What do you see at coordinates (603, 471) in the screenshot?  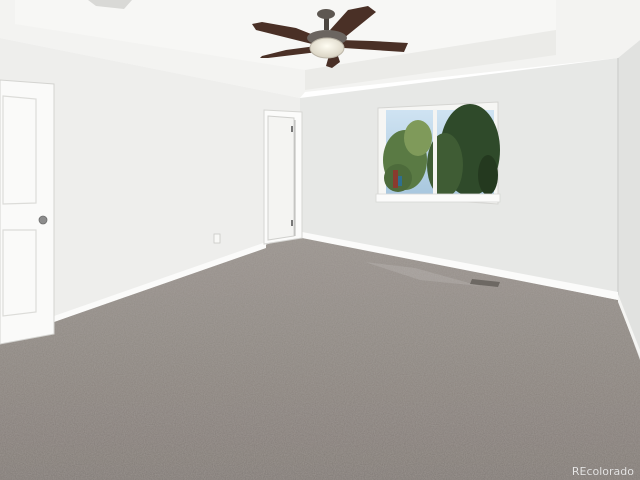 I see `watermark: REcolorado` at bounding box center [603, 471].